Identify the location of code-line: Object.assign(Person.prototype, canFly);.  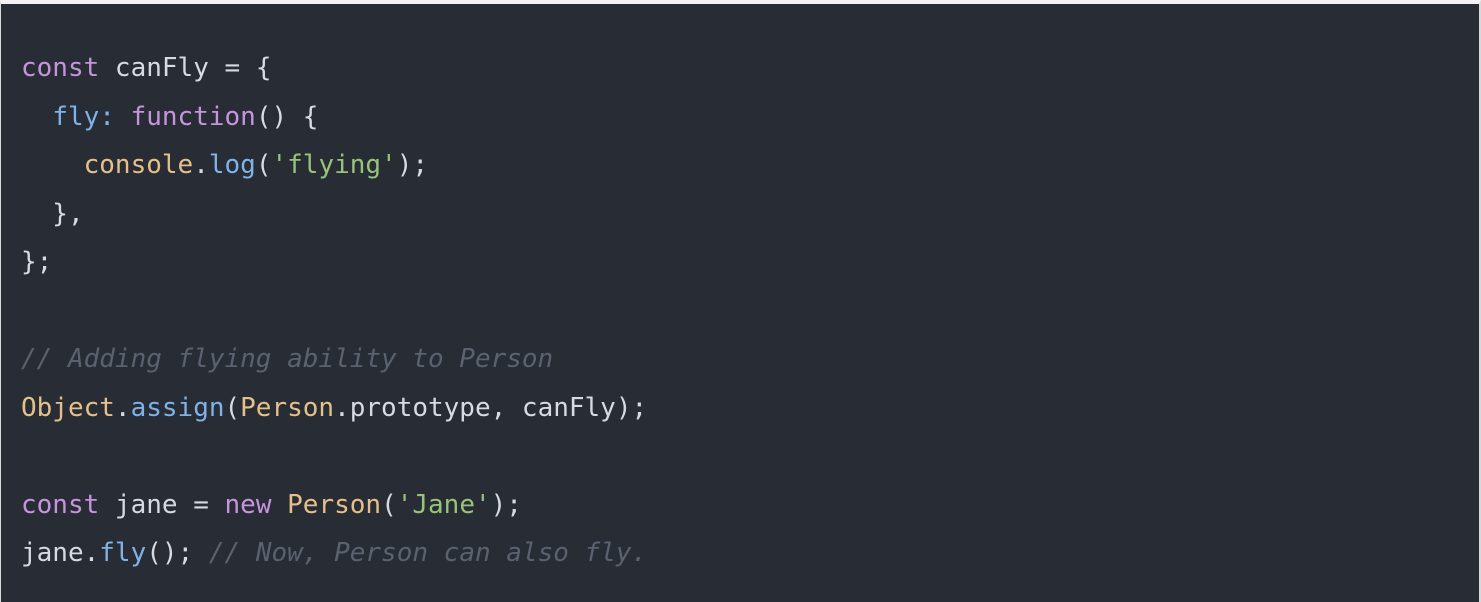
(334, 408).